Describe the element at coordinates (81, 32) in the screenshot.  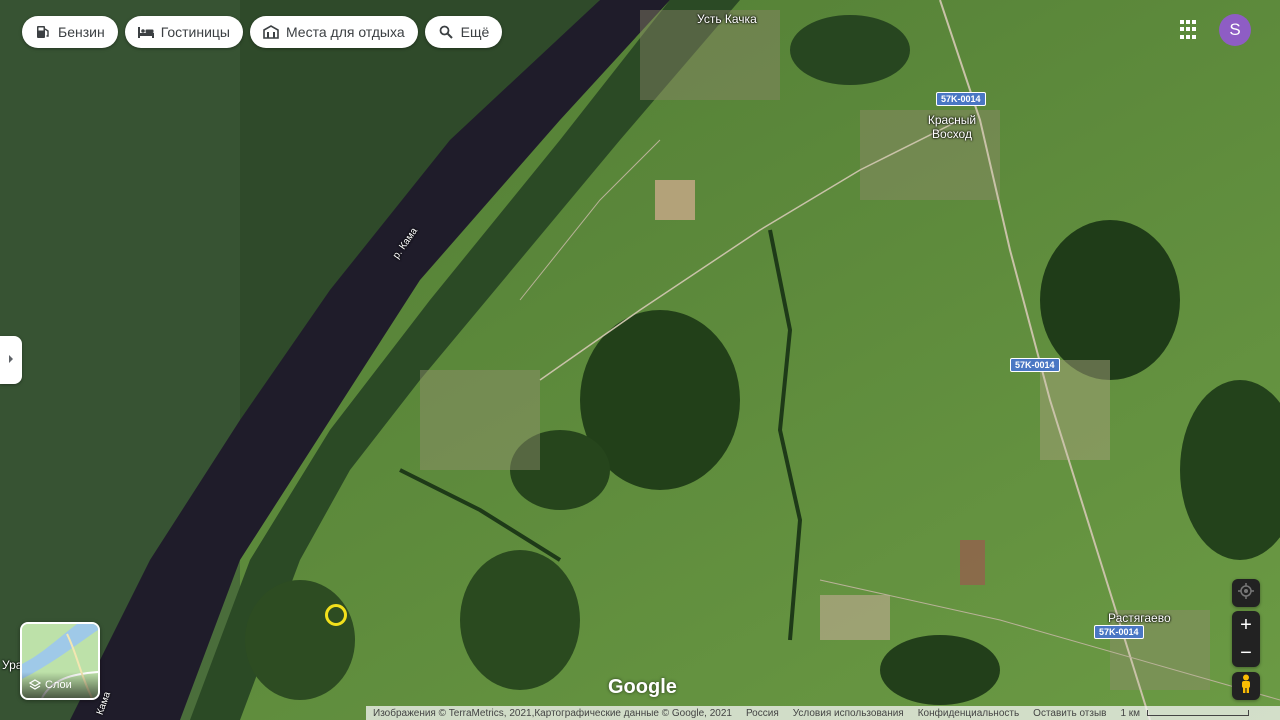
I see `chip-label: Бензин` at that location.